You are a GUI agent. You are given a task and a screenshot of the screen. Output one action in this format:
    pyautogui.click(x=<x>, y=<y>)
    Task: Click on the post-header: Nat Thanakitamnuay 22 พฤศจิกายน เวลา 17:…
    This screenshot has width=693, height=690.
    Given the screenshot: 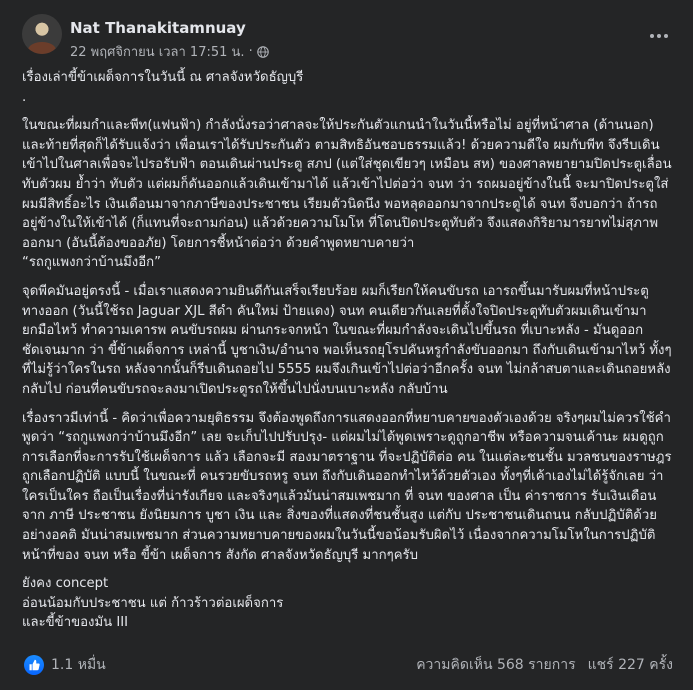 What is the action you would take?
    pyautogui.click(x=346, y=30)
    